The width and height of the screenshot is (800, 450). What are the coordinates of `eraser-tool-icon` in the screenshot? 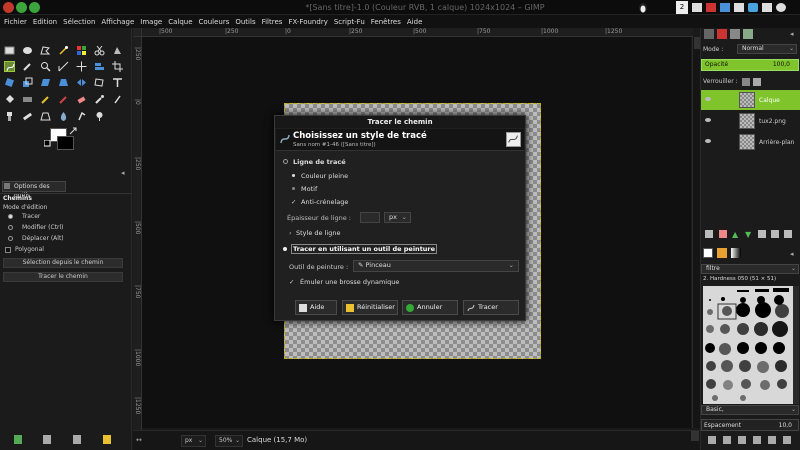 It's located at (81, 99).